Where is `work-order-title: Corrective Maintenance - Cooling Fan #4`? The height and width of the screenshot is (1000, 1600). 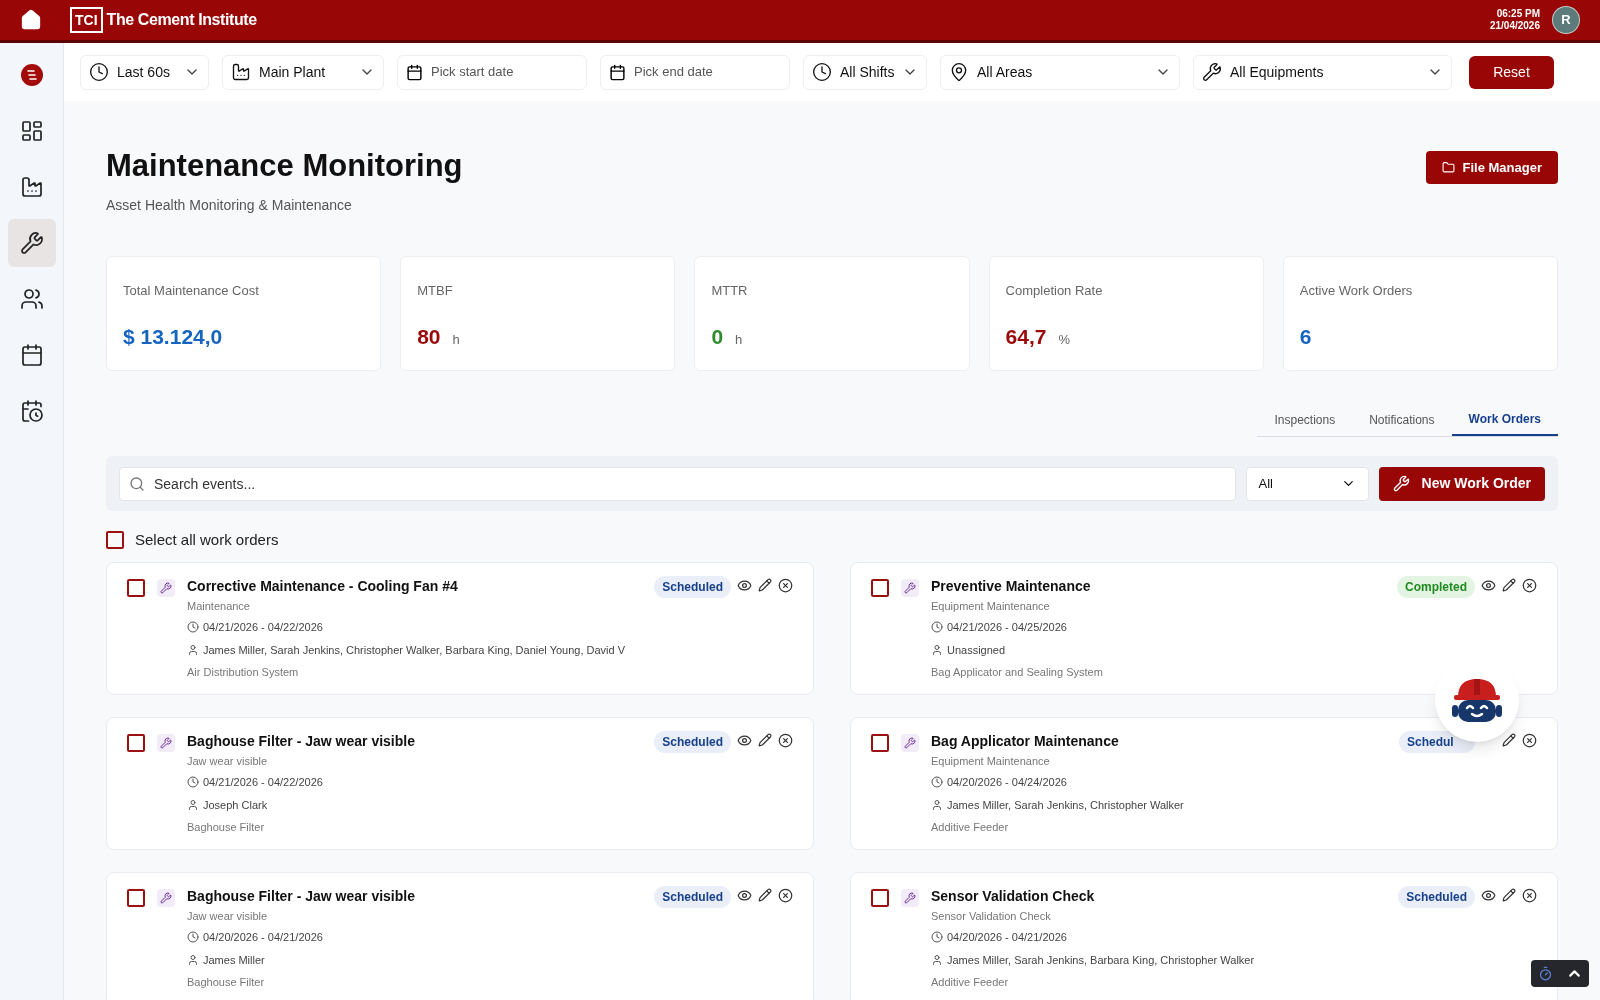
work-order-title: Corrective Maintenance - Cooling Fan #4 is located at coordinates (323, 586).